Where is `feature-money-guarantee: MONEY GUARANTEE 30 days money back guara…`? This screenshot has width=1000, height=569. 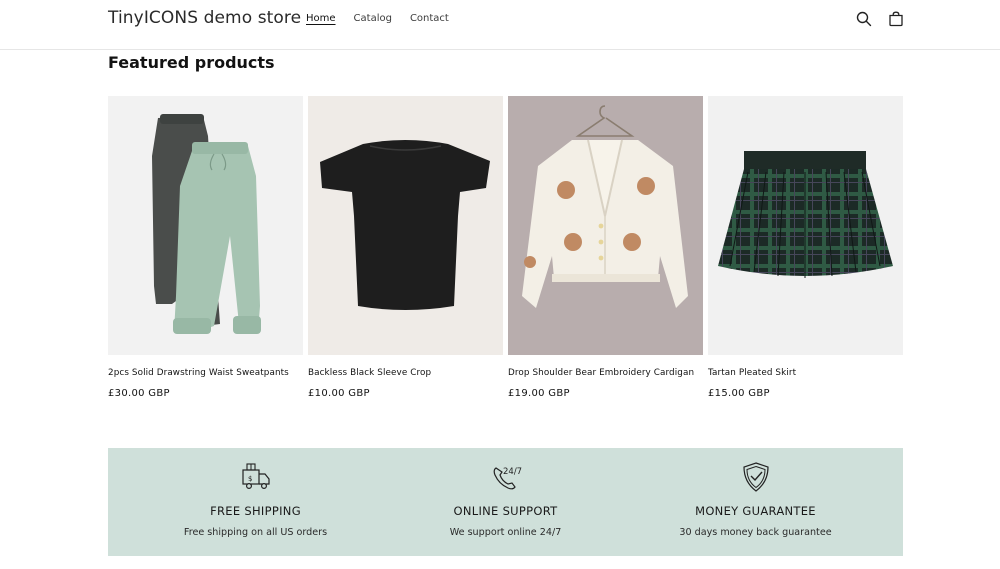 feature-money-guarantee: MONEY GUARANTEE 30 days money back guara… is located at coordinates (755, 502).